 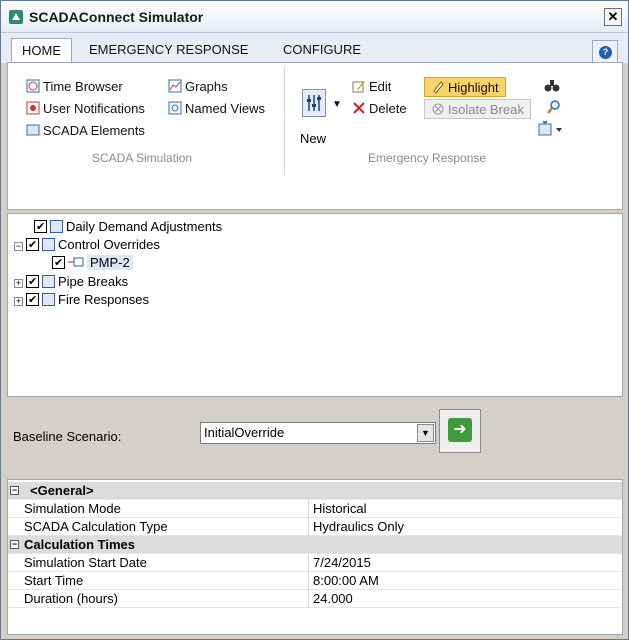 What do you see at coordinates (438, 87) in the screenshot?
I see `highlighter-icon` at bounding box center [438, 87].